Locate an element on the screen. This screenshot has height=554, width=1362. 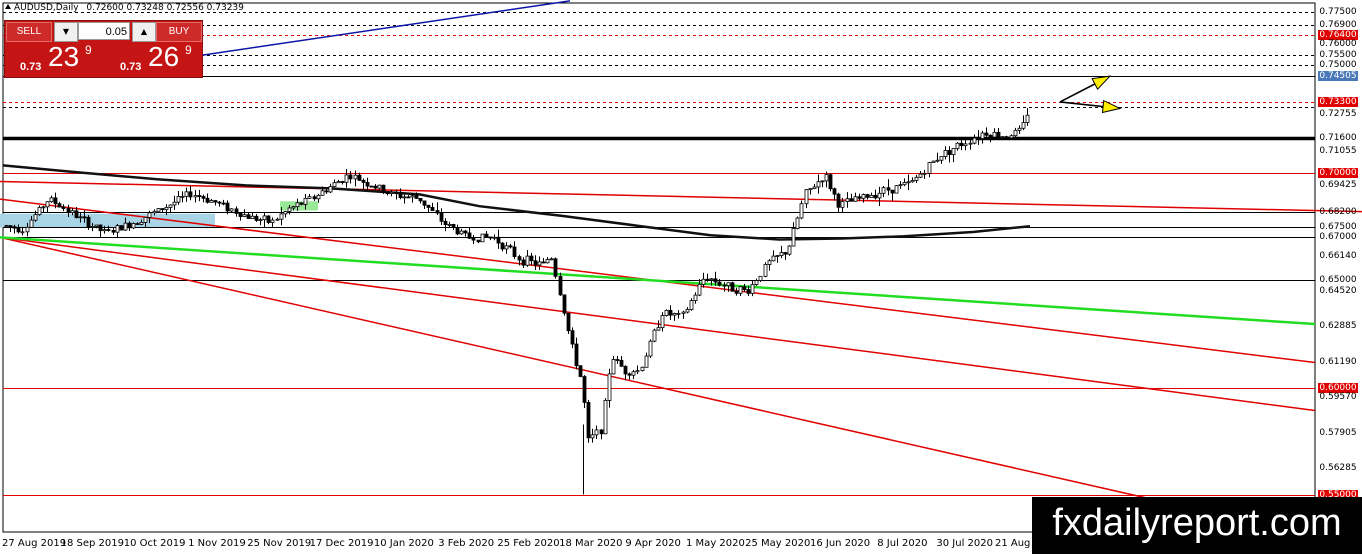
volume-decrease-icon: ▼ is located at coordinates (66, 32).